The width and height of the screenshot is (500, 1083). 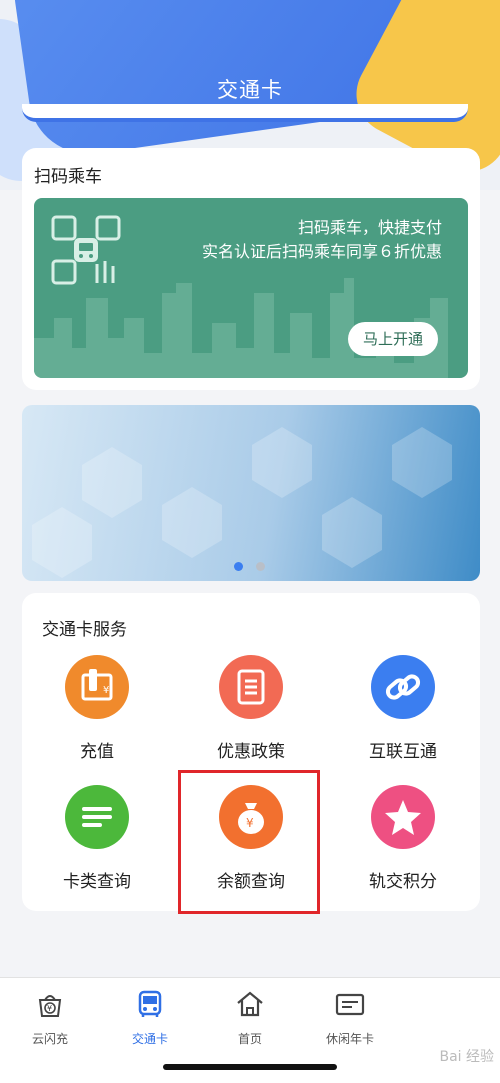 What do you see at coordinates (242, 502) in the screenshot?
I see `hexagon-pattern` at bounding box center [242, 502].